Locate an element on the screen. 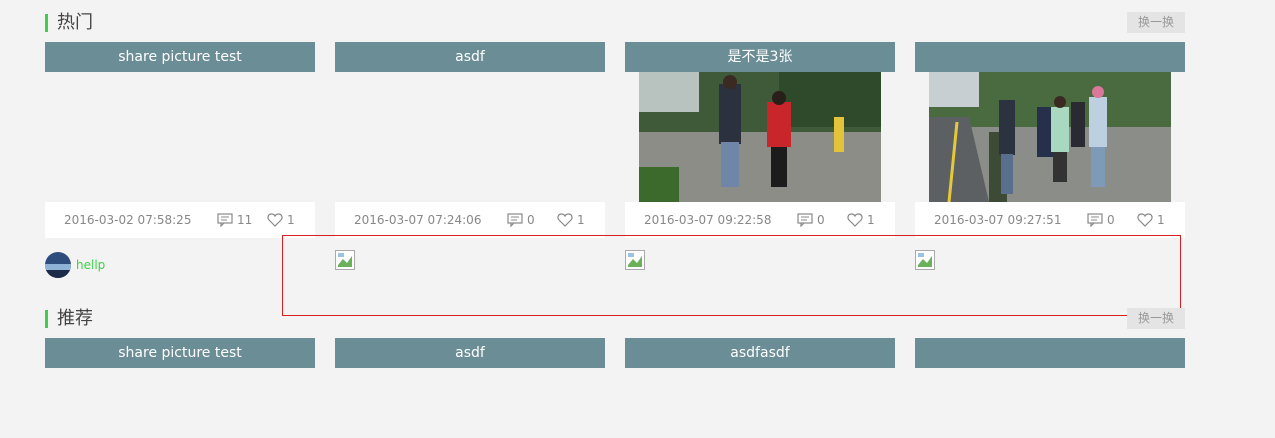  card-title: 是不是3张 is located at coordinates (760, 57).